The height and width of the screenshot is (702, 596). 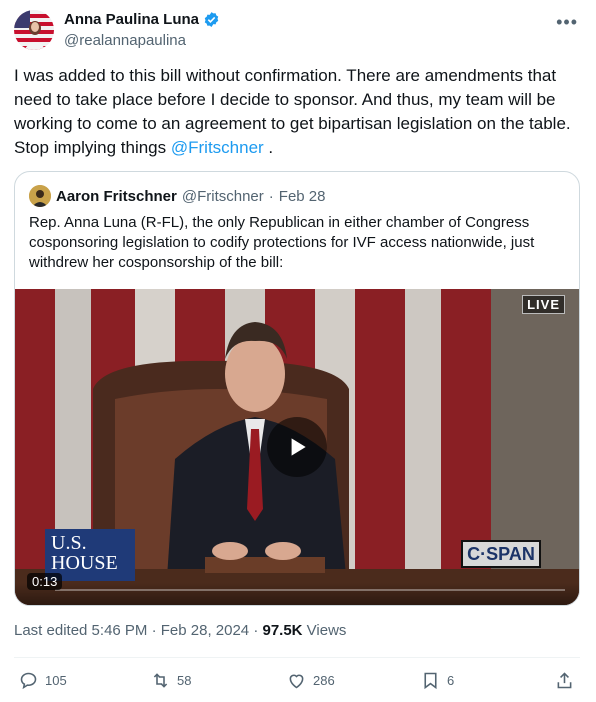 I want to click on play-button, so click(x=297, y=447).